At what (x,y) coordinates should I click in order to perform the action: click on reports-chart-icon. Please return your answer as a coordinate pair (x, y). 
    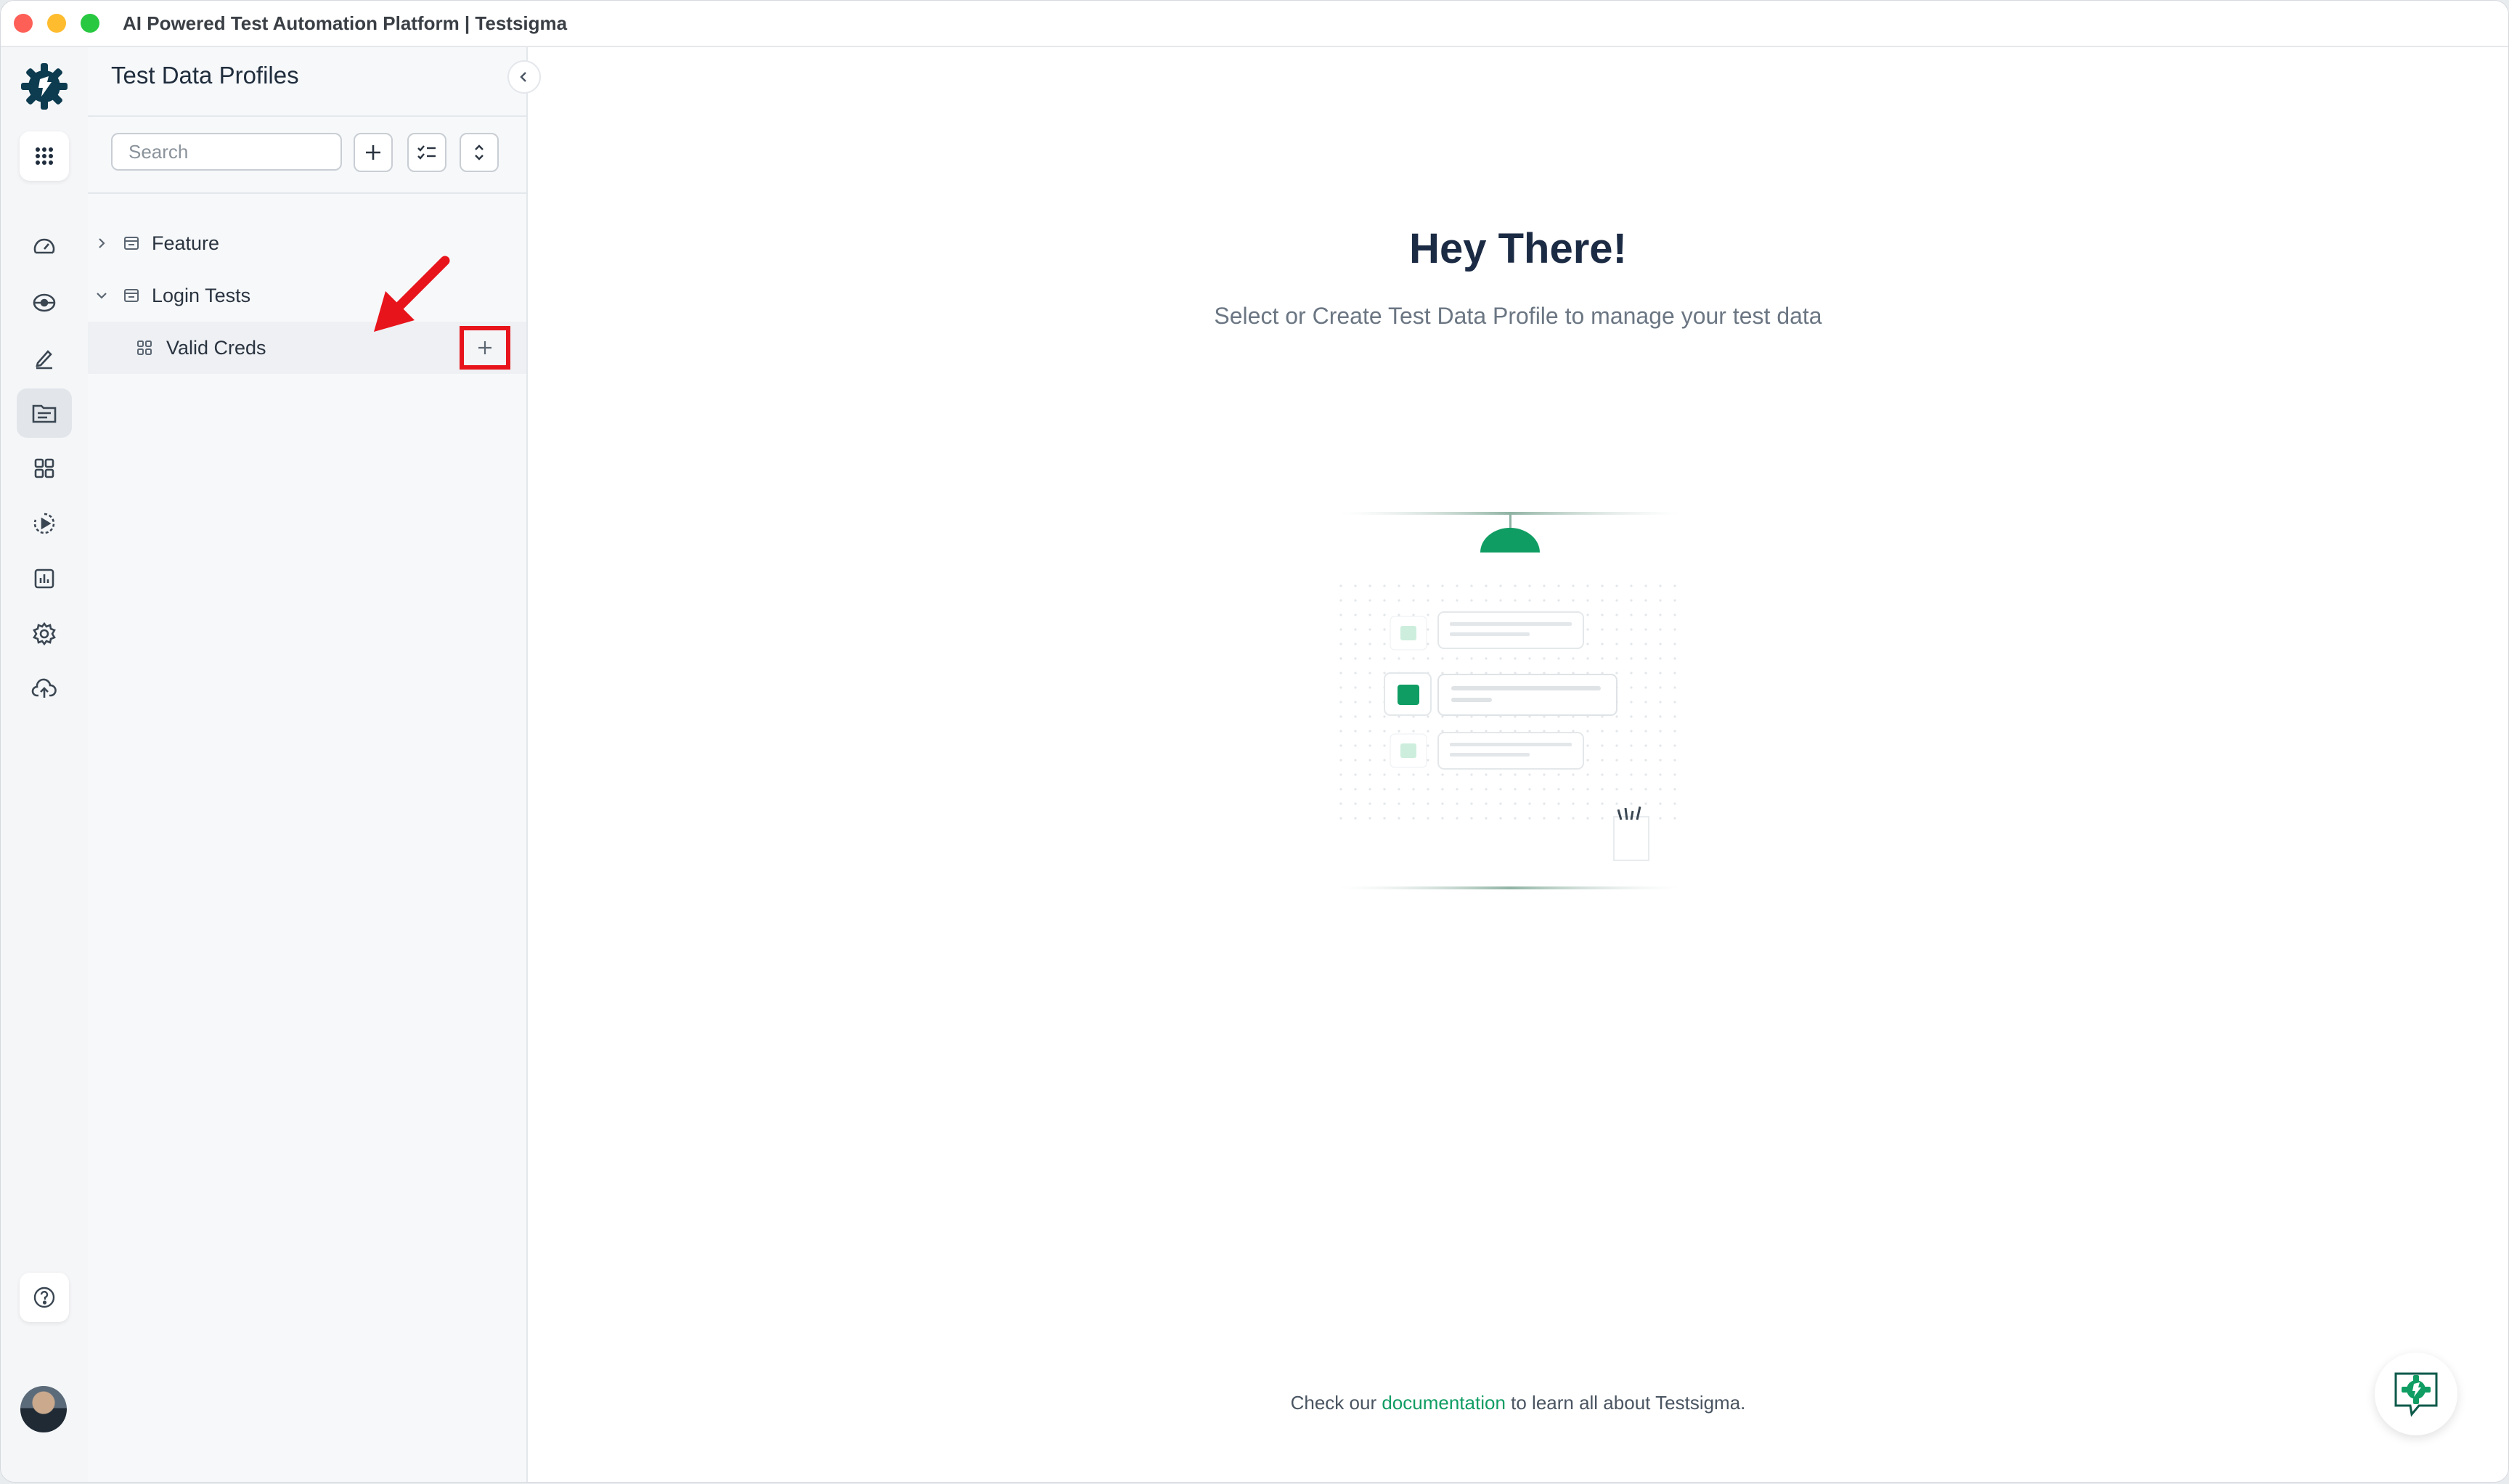
    Looking at the image, I should click on (44, 578).